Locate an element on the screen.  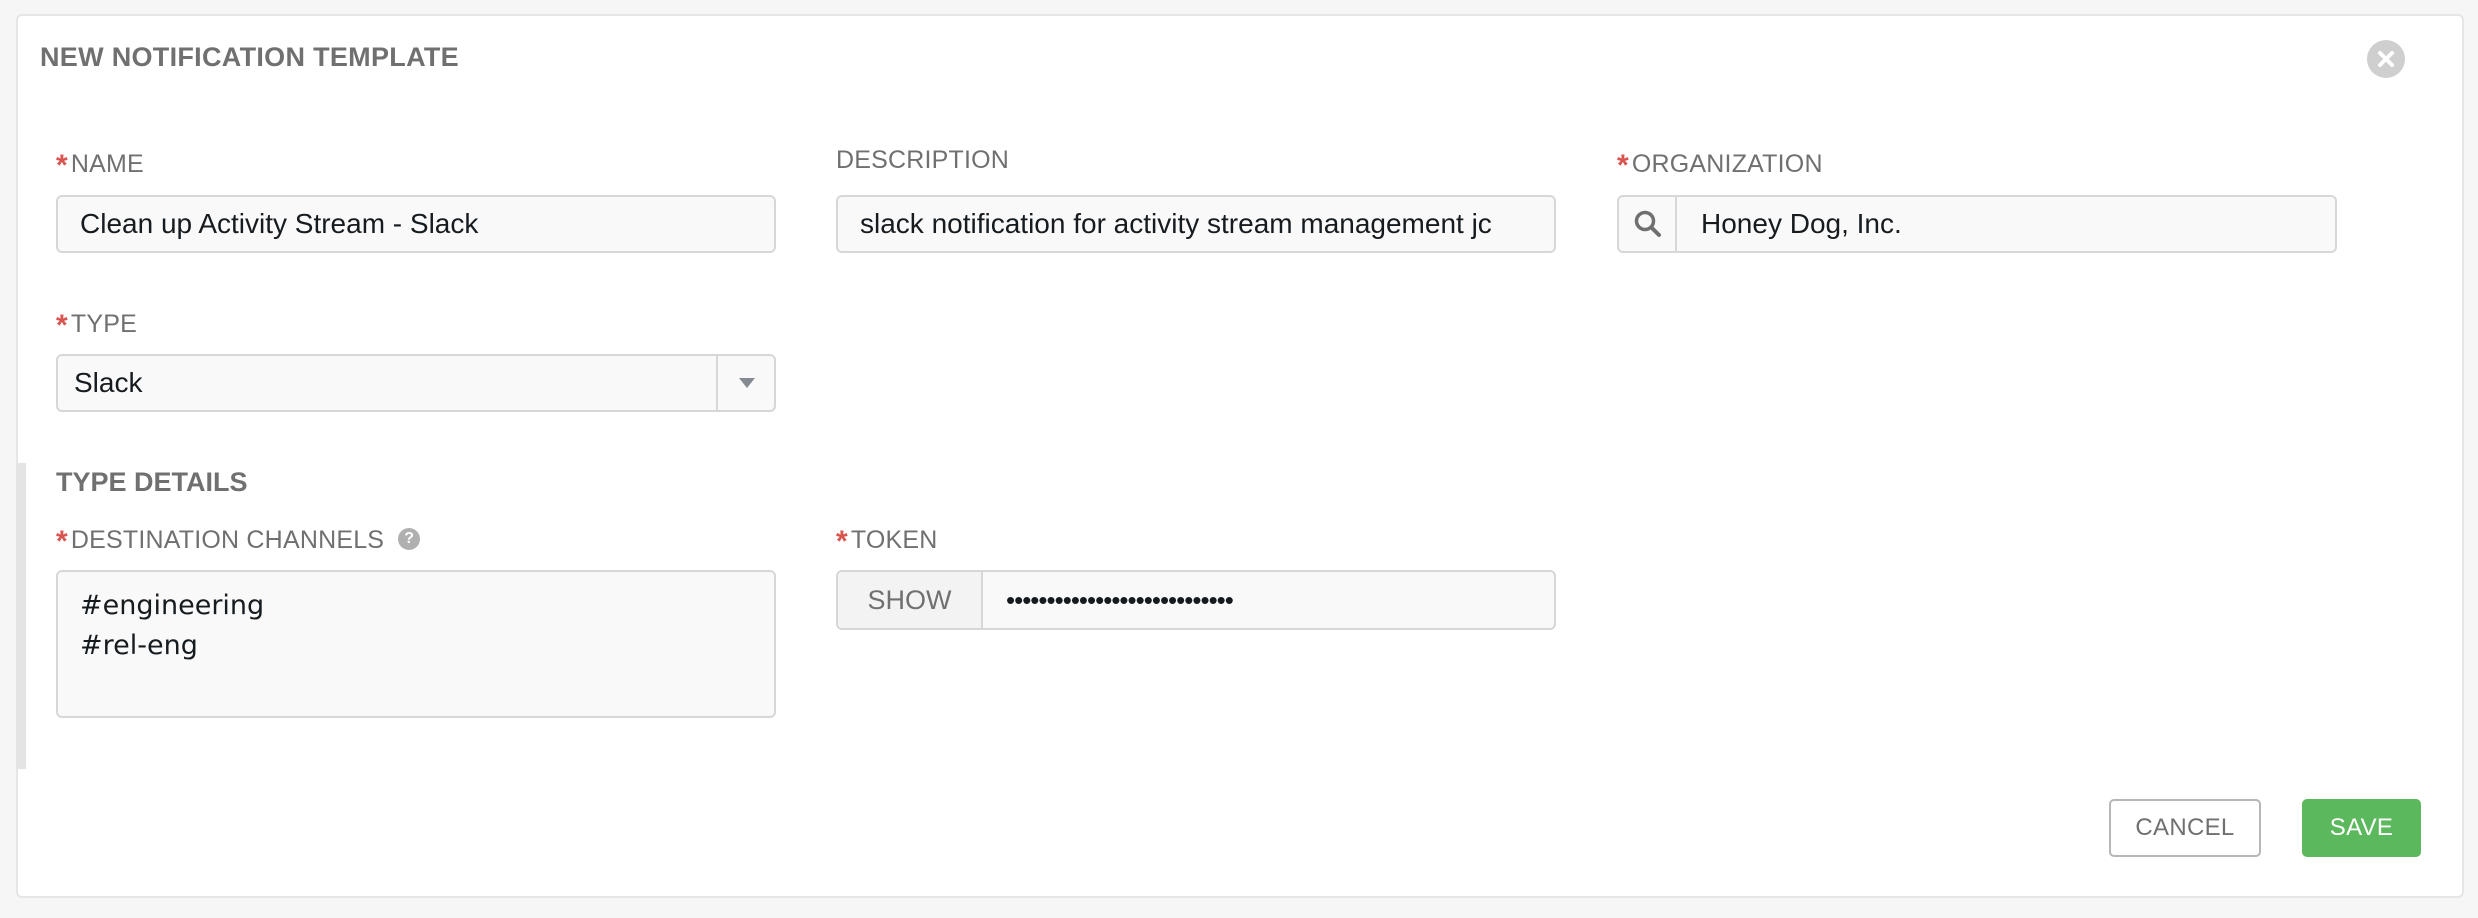
organization-lookup: Honey Dog, Inc. is located at coordinates (1977, 224).